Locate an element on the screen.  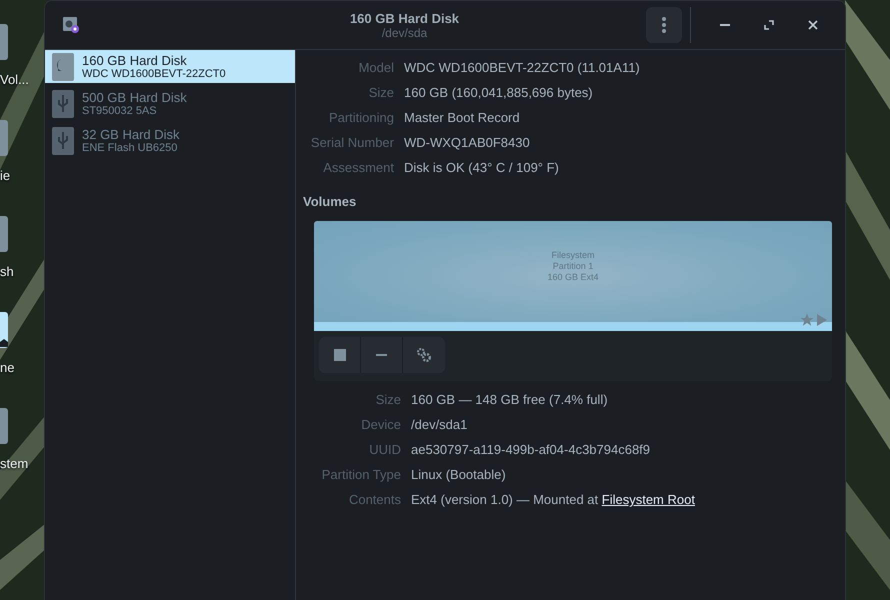
drive-list-item: 500 GB Hard Disk ST950032 5AS is located at coordinates (170, 103).